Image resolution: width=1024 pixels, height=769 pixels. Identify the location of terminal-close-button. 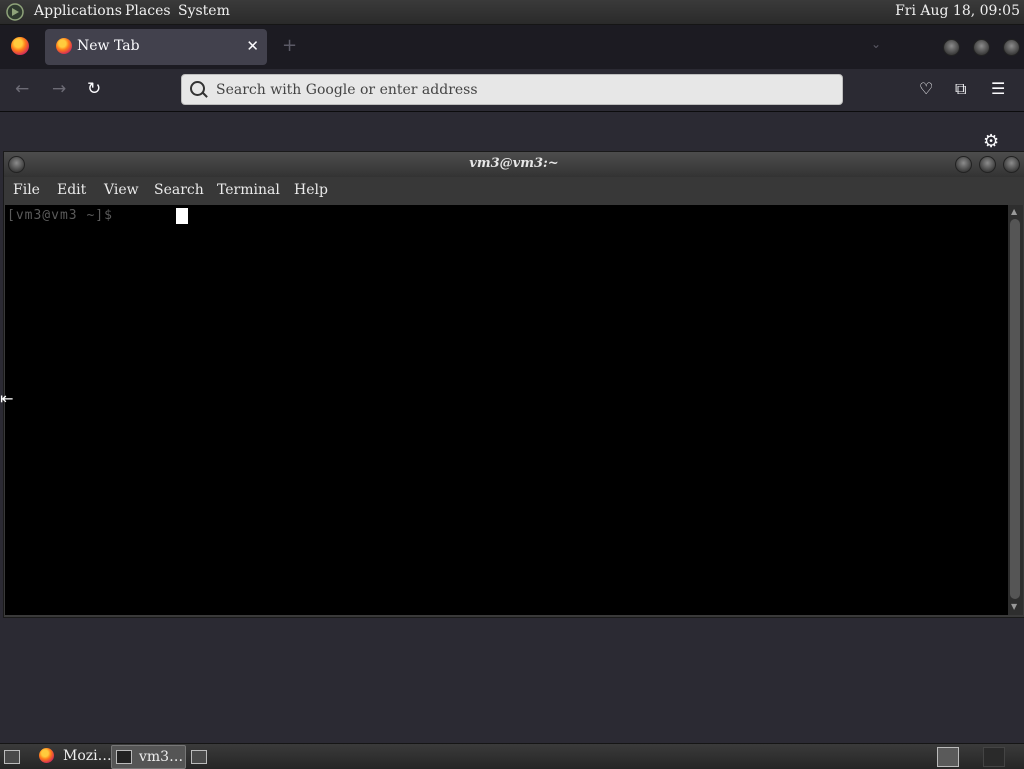
(1011, 164).